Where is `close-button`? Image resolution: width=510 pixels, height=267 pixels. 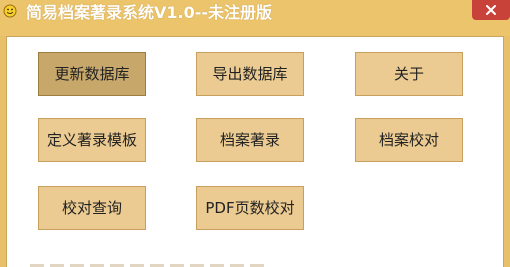 close-button is located at coordinates (491, 10).